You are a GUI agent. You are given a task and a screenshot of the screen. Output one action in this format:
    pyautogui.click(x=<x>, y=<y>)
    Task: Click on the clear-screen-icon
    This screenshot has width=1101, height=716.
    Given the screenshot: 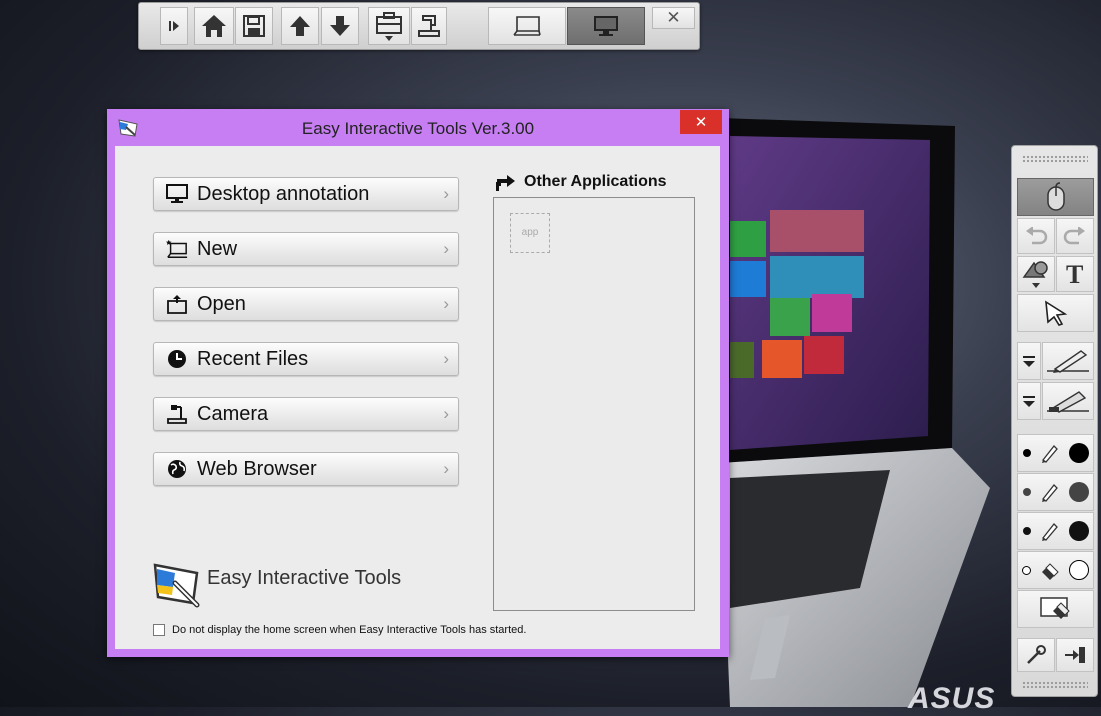 What is the action you would take?
    pyautogui.click(x=1054, y=608)
    